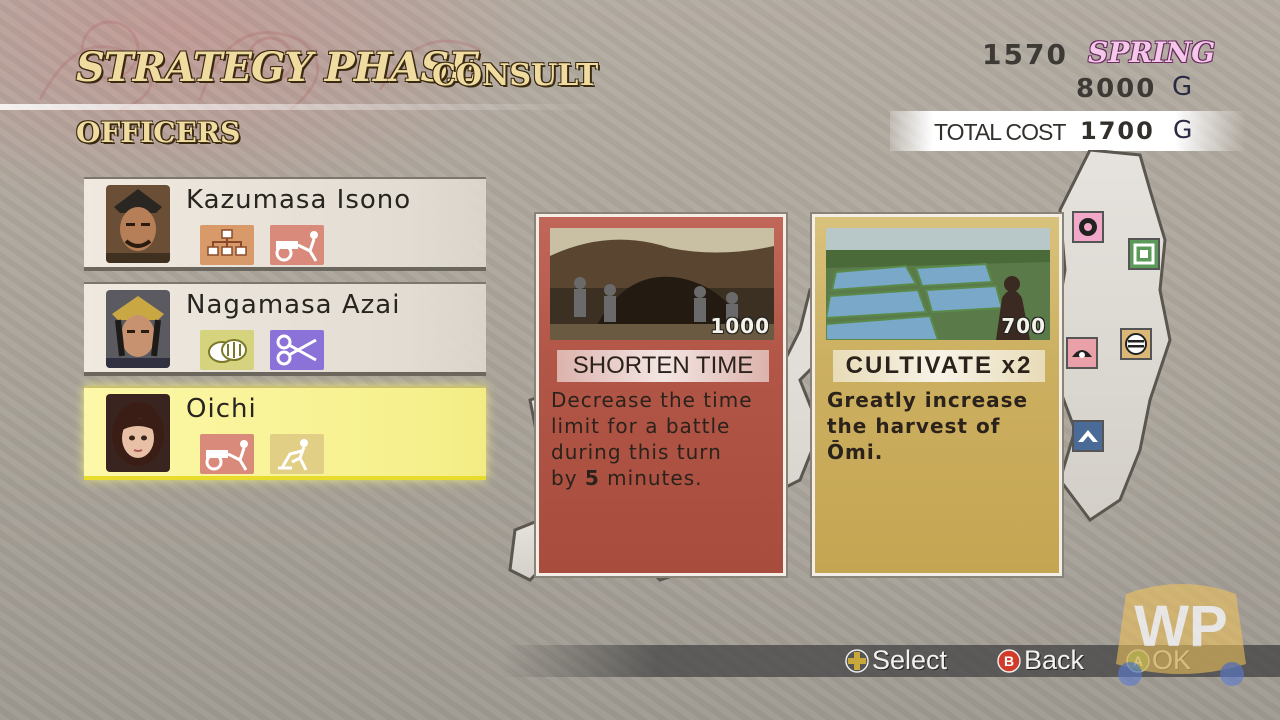 Image resolution: width=1280 pixels, height=720 pixels. What do you see at coordinates (1136, 344) in the screenshot?
I see `map-clan-marker-tan` at bounding box center [1136, 344].